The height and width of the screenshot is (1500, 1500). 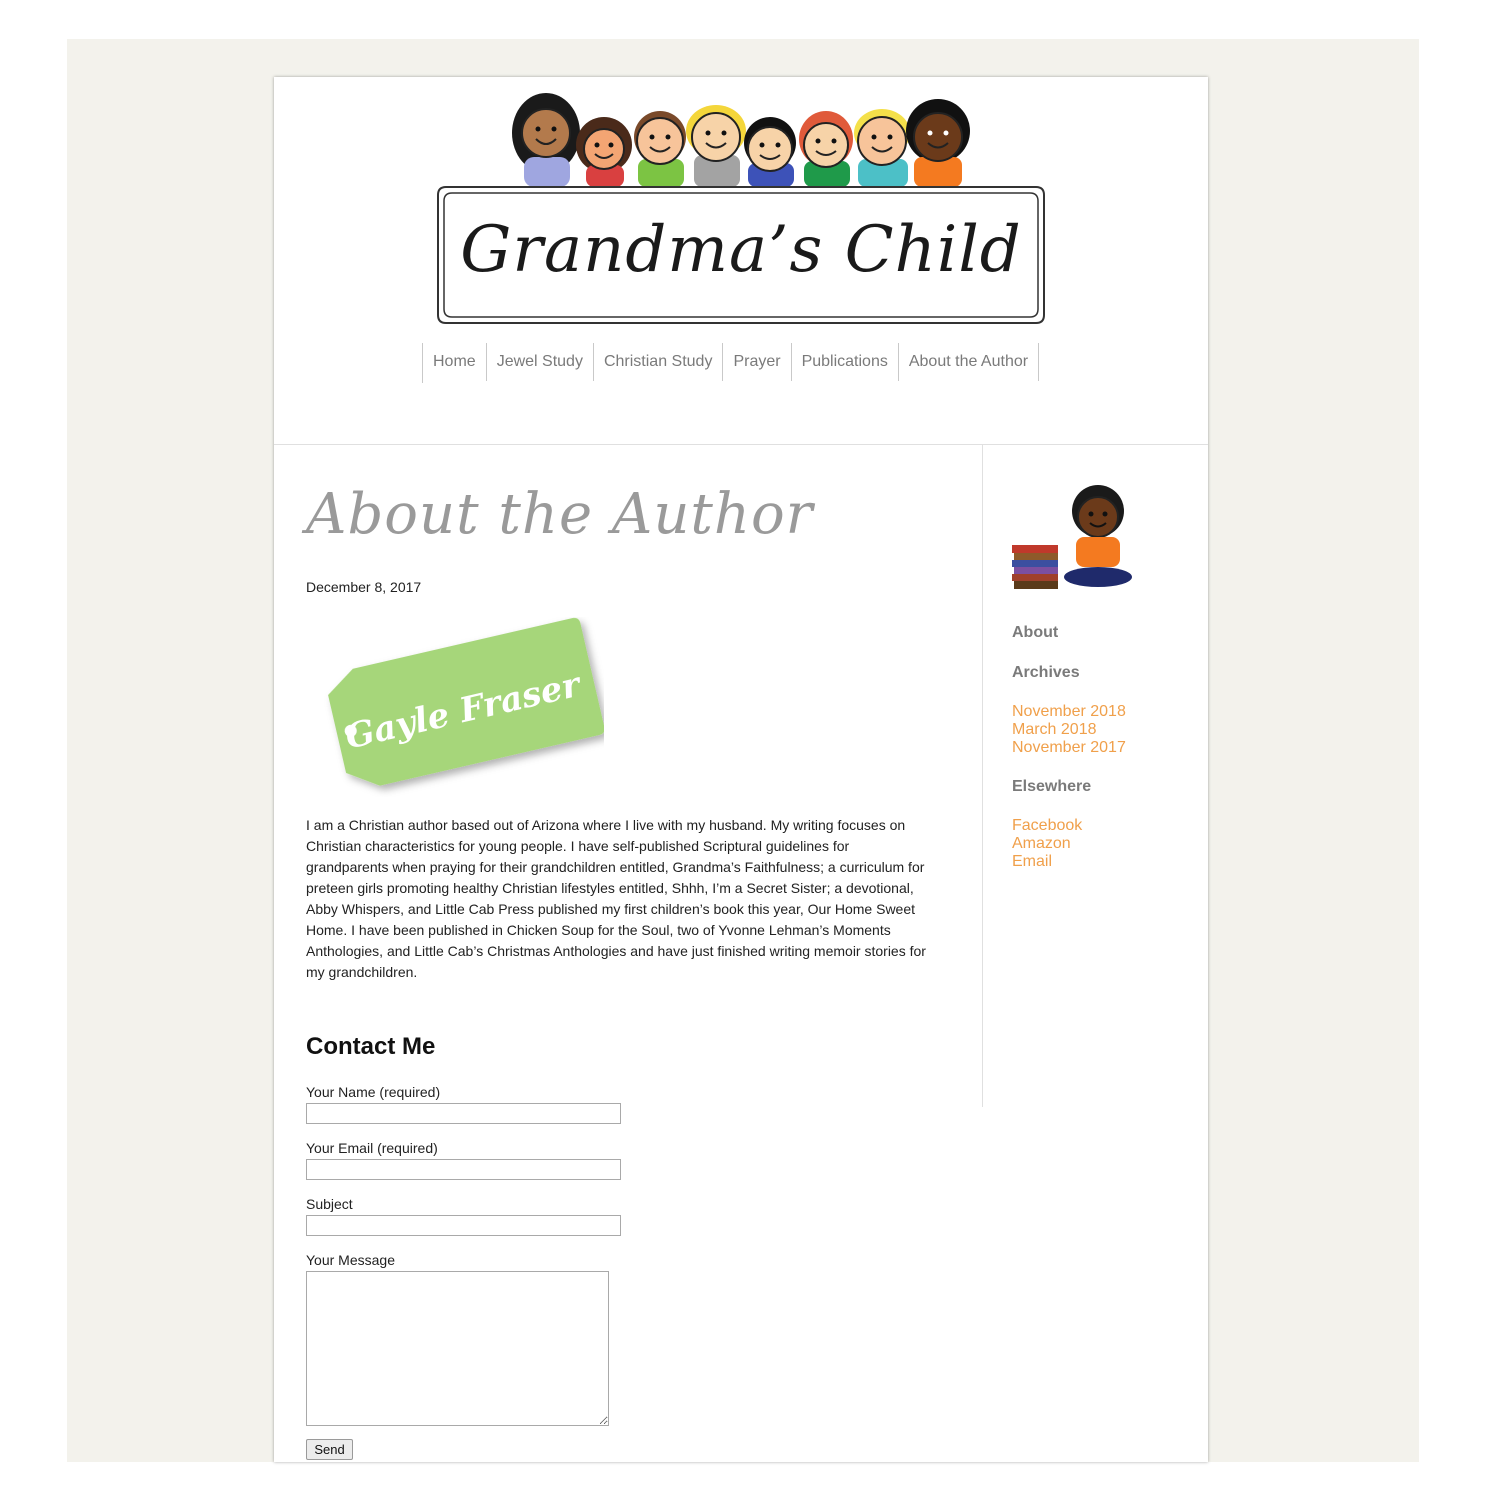 What do you see at coordinates (1069, 712) in the screenshot?
I see `archive-link: November 2018` at bounding box center [1069, 712].